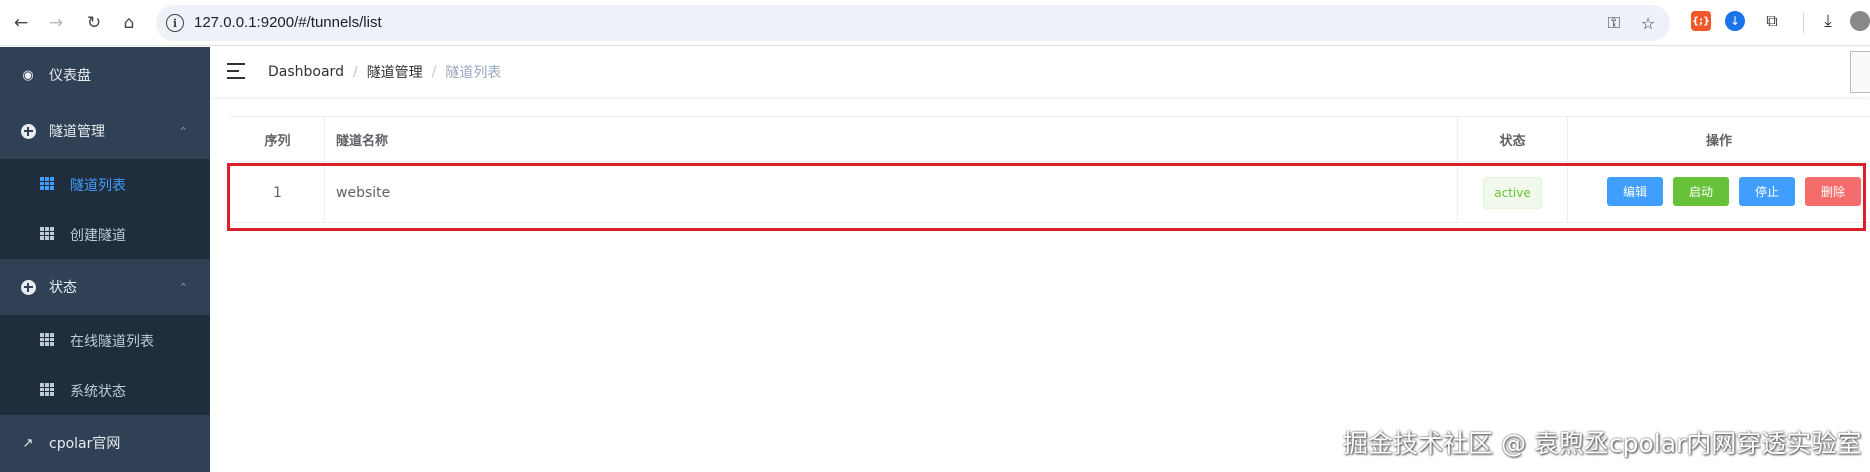 This screenshot has width=1870, height=472. Describe the element at coordinates (1833, 191) in the screenshot. I see `delete-button: 删除` at that location.